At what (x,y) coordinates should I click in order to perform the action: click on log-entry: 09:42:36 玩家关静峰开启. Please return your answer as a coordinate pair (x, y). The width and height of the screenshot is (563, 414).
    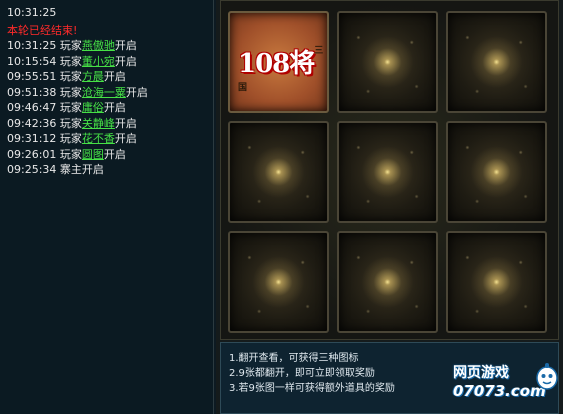
    Looking at the image, I should click on (77, 124).